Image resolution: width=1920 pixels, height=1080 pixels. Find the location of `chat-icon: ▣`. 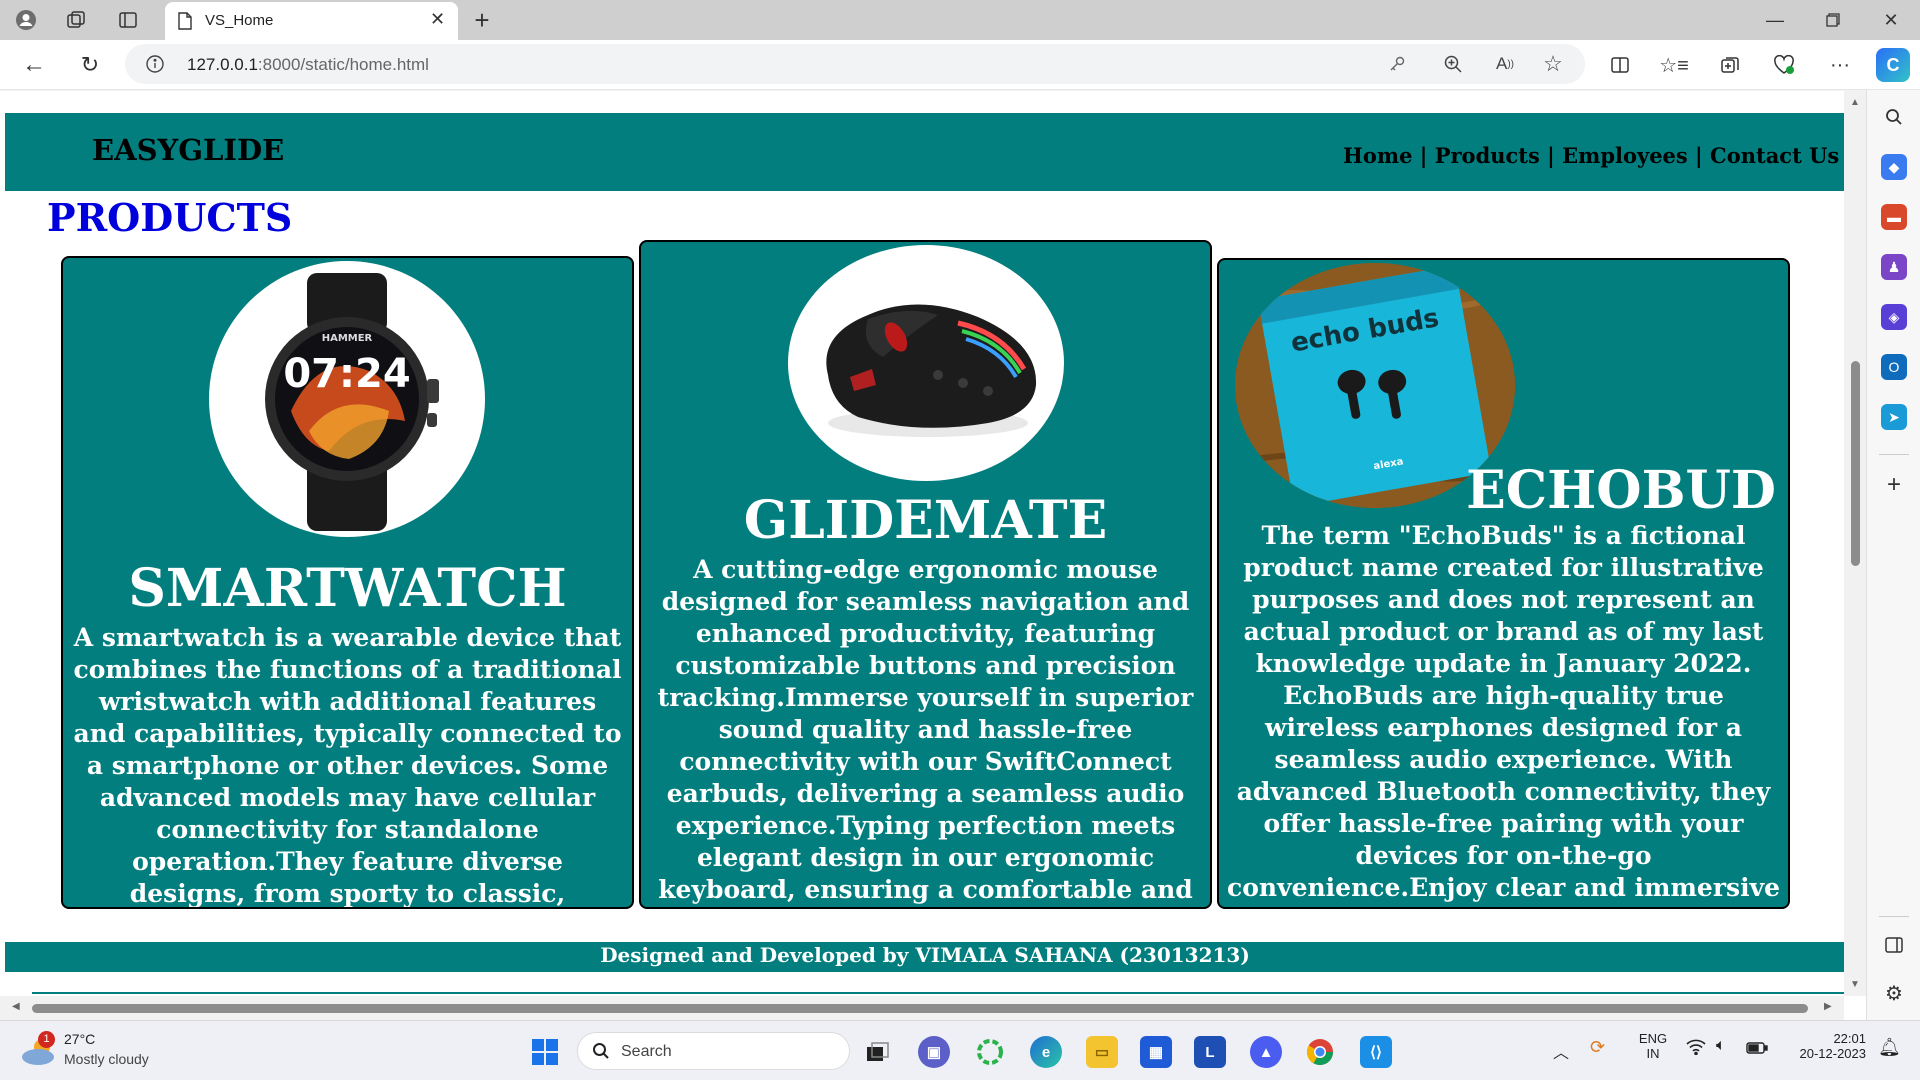

chat-icon: ▣ is located at coordinates (934, 1052).